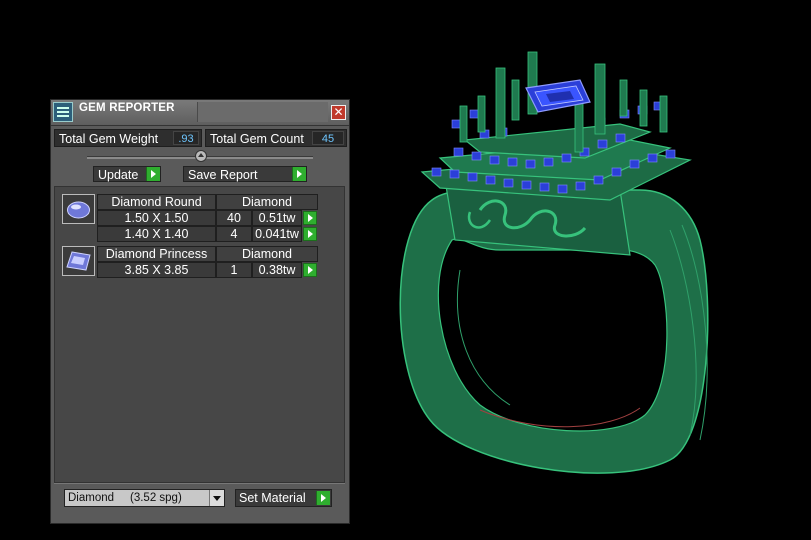  Describe the element at coordinates (118, 175) in the screenshot. I see `update-label: Update` at that location.